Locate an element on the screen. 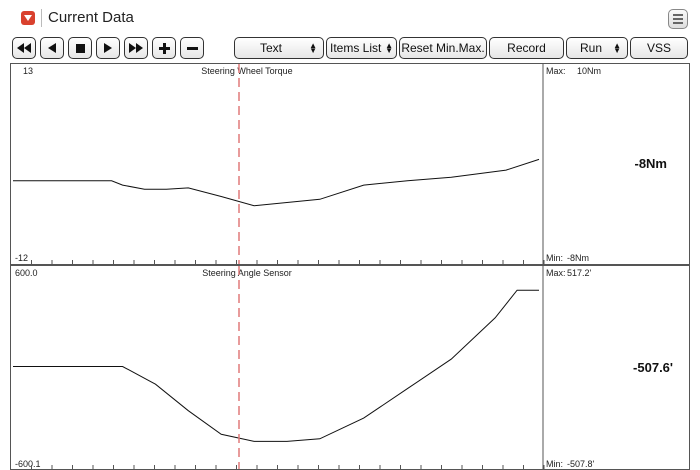  step-forward-icon is located at coordinates (108, 48).